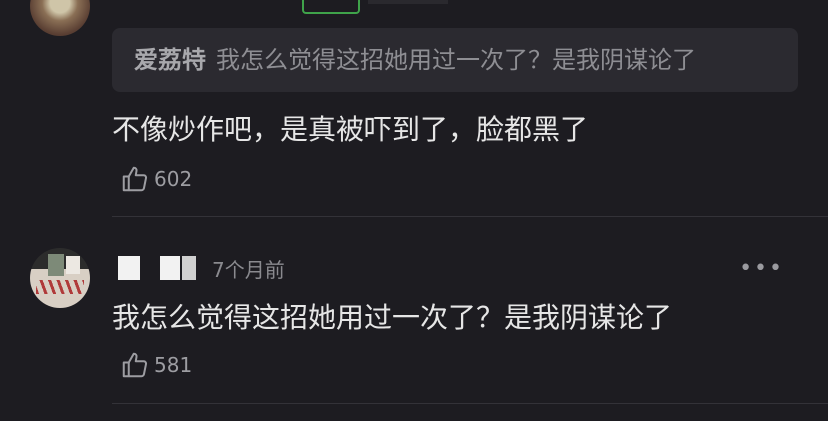  Describe the element at coordinates (170, 60) in the screenshot. I see `quoted-username: 爱荔特` at that location.